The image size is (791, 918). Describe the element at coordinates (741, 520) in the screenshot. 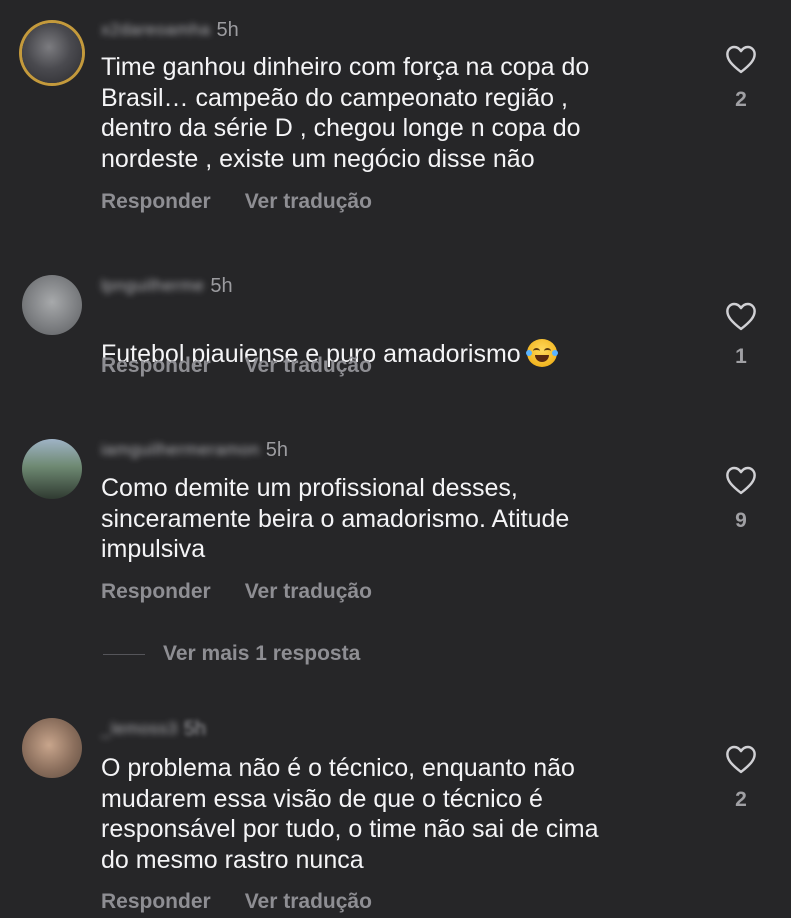

I see `like-count: 9` at that location.